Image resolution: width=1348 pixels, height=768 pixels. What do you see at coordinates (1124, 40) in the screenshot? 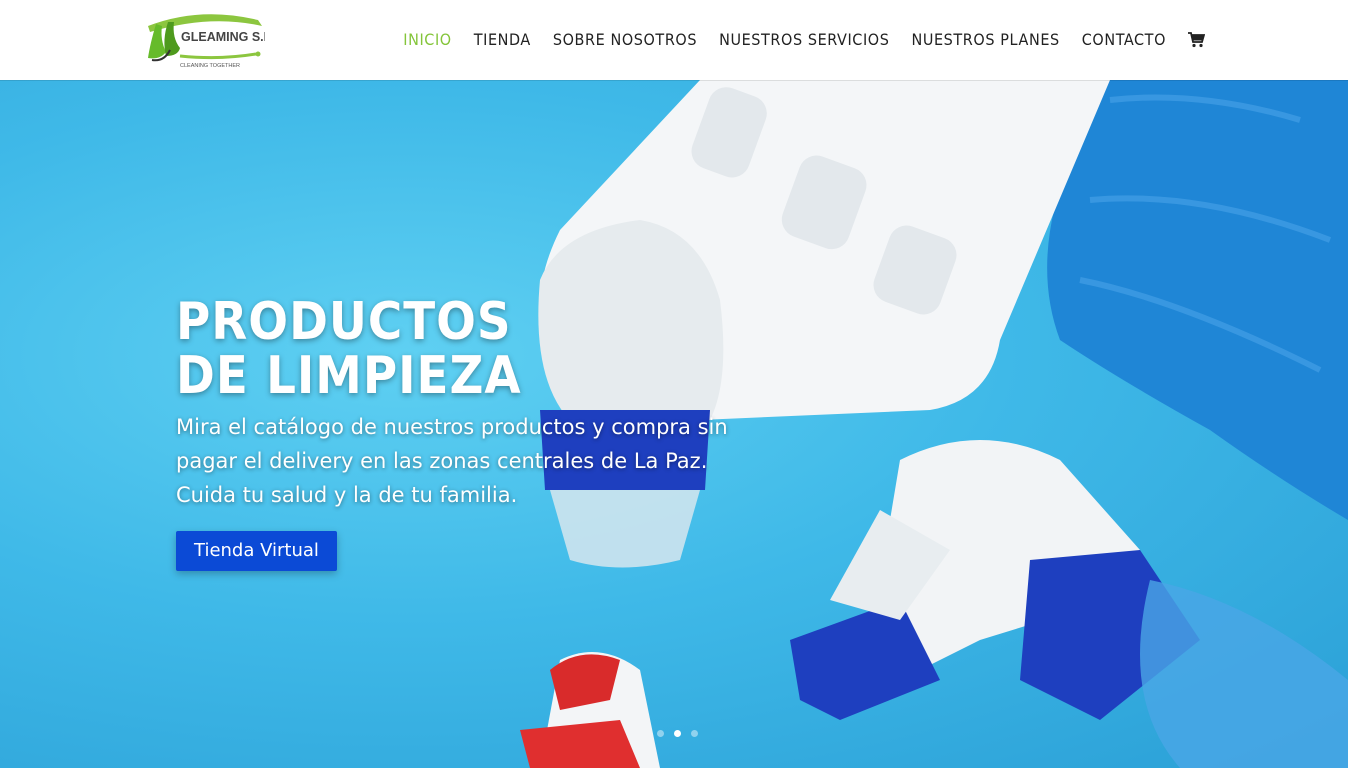
I see `nav-item-contacto: CONTACTO` at bounding box center [1124, 40].